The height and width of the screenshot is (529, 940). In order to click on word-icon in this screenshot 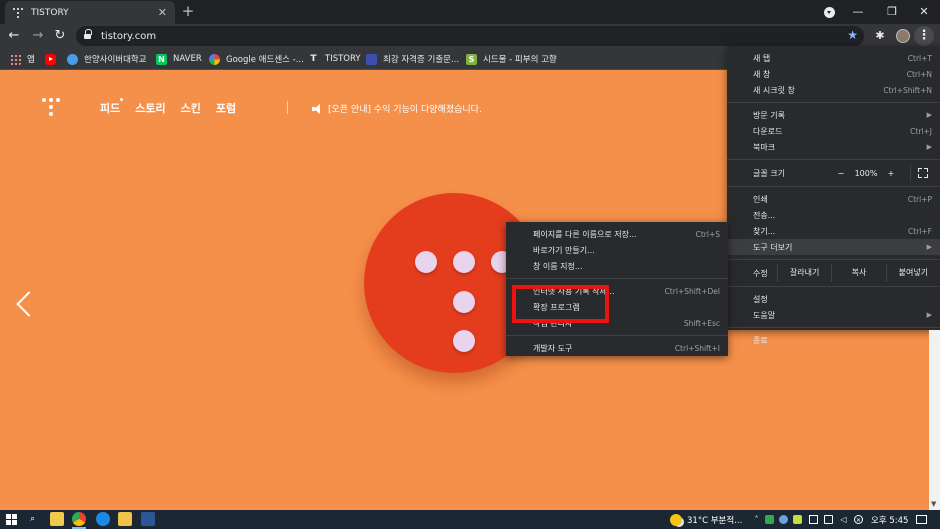, I will do `click(148, 519)`.